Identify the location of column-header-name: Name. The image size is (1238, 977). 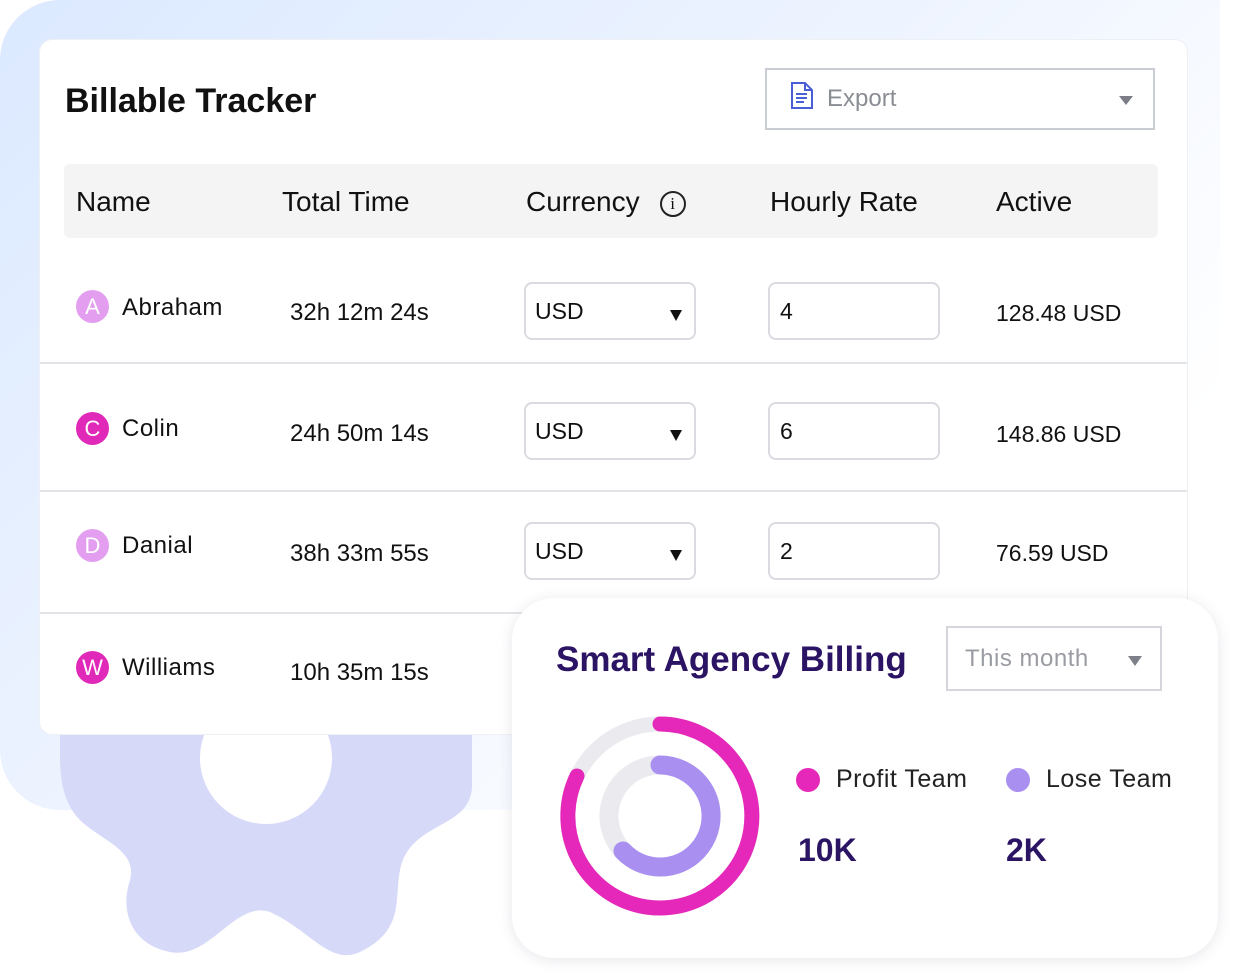
(113, 201).